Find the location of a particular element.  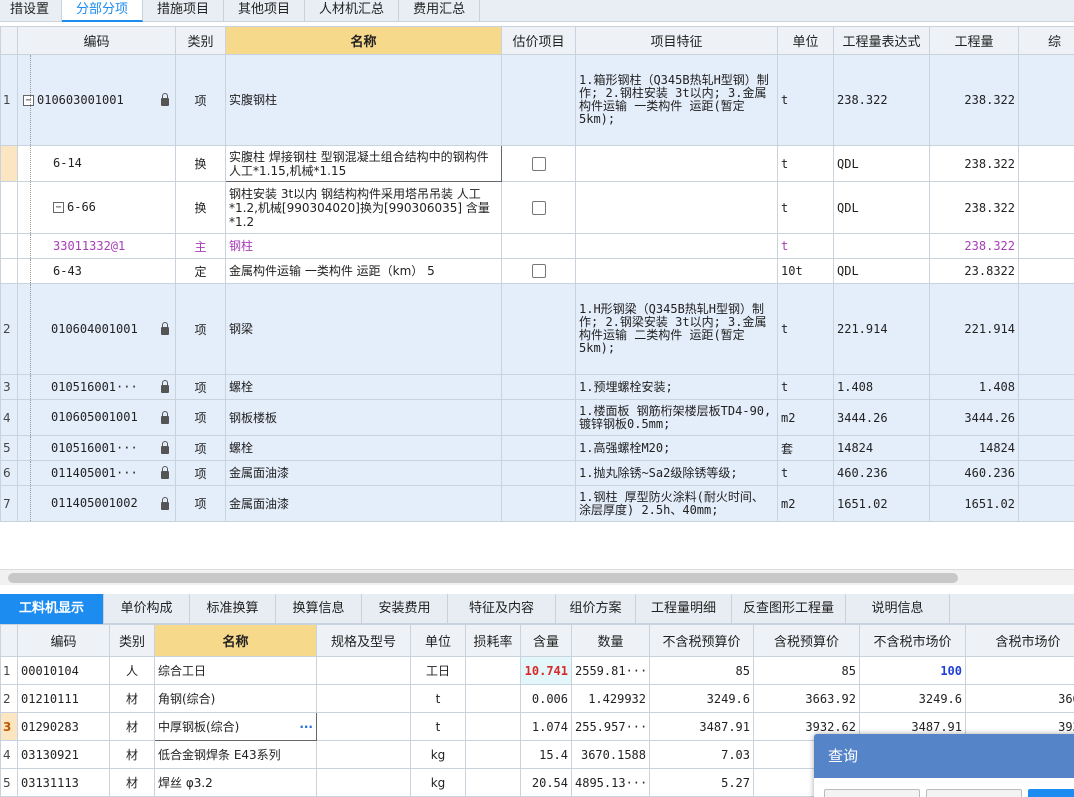

sub-header-4: 单位 is located at coordinates (438, 640).